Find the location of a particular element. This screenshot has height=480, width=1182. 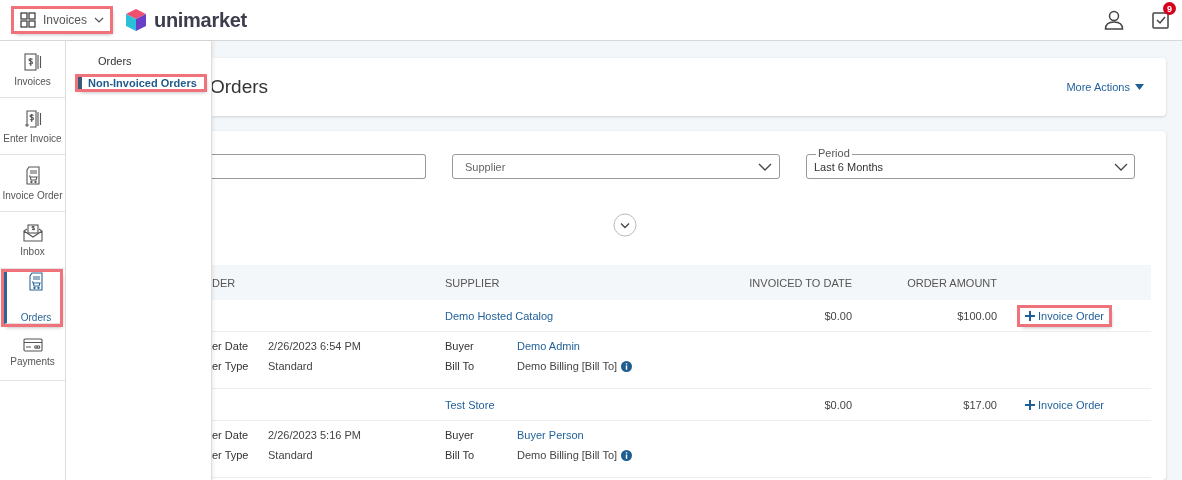

supplier-name: Test Store is located at coordinates (575, 404).